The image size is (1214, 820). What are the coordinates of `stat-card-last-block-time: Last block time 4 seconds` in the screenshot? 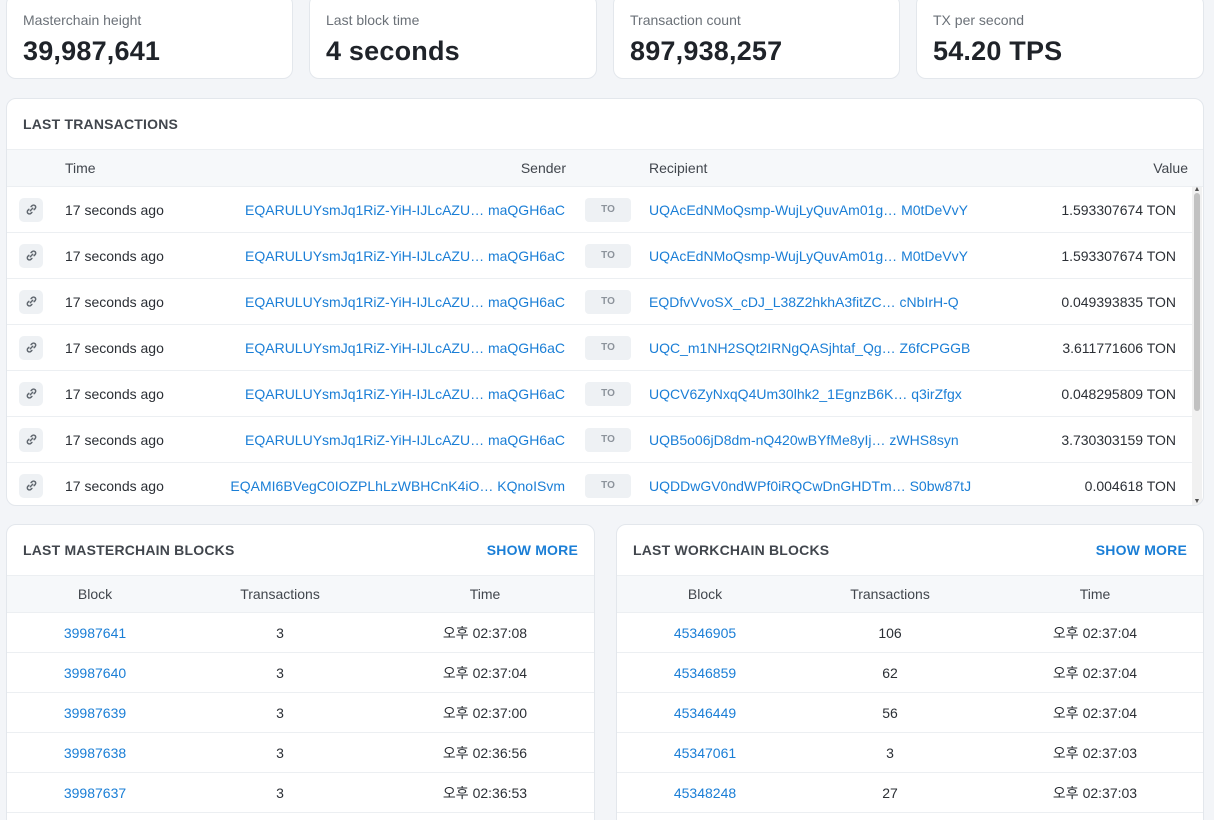 It's located at (453, 39).